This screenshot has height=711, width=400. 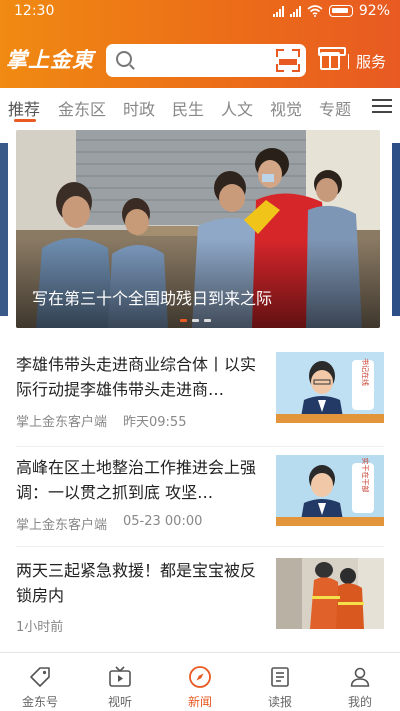 I want to click on status-time: 12:30, so click(x=34, y=11).